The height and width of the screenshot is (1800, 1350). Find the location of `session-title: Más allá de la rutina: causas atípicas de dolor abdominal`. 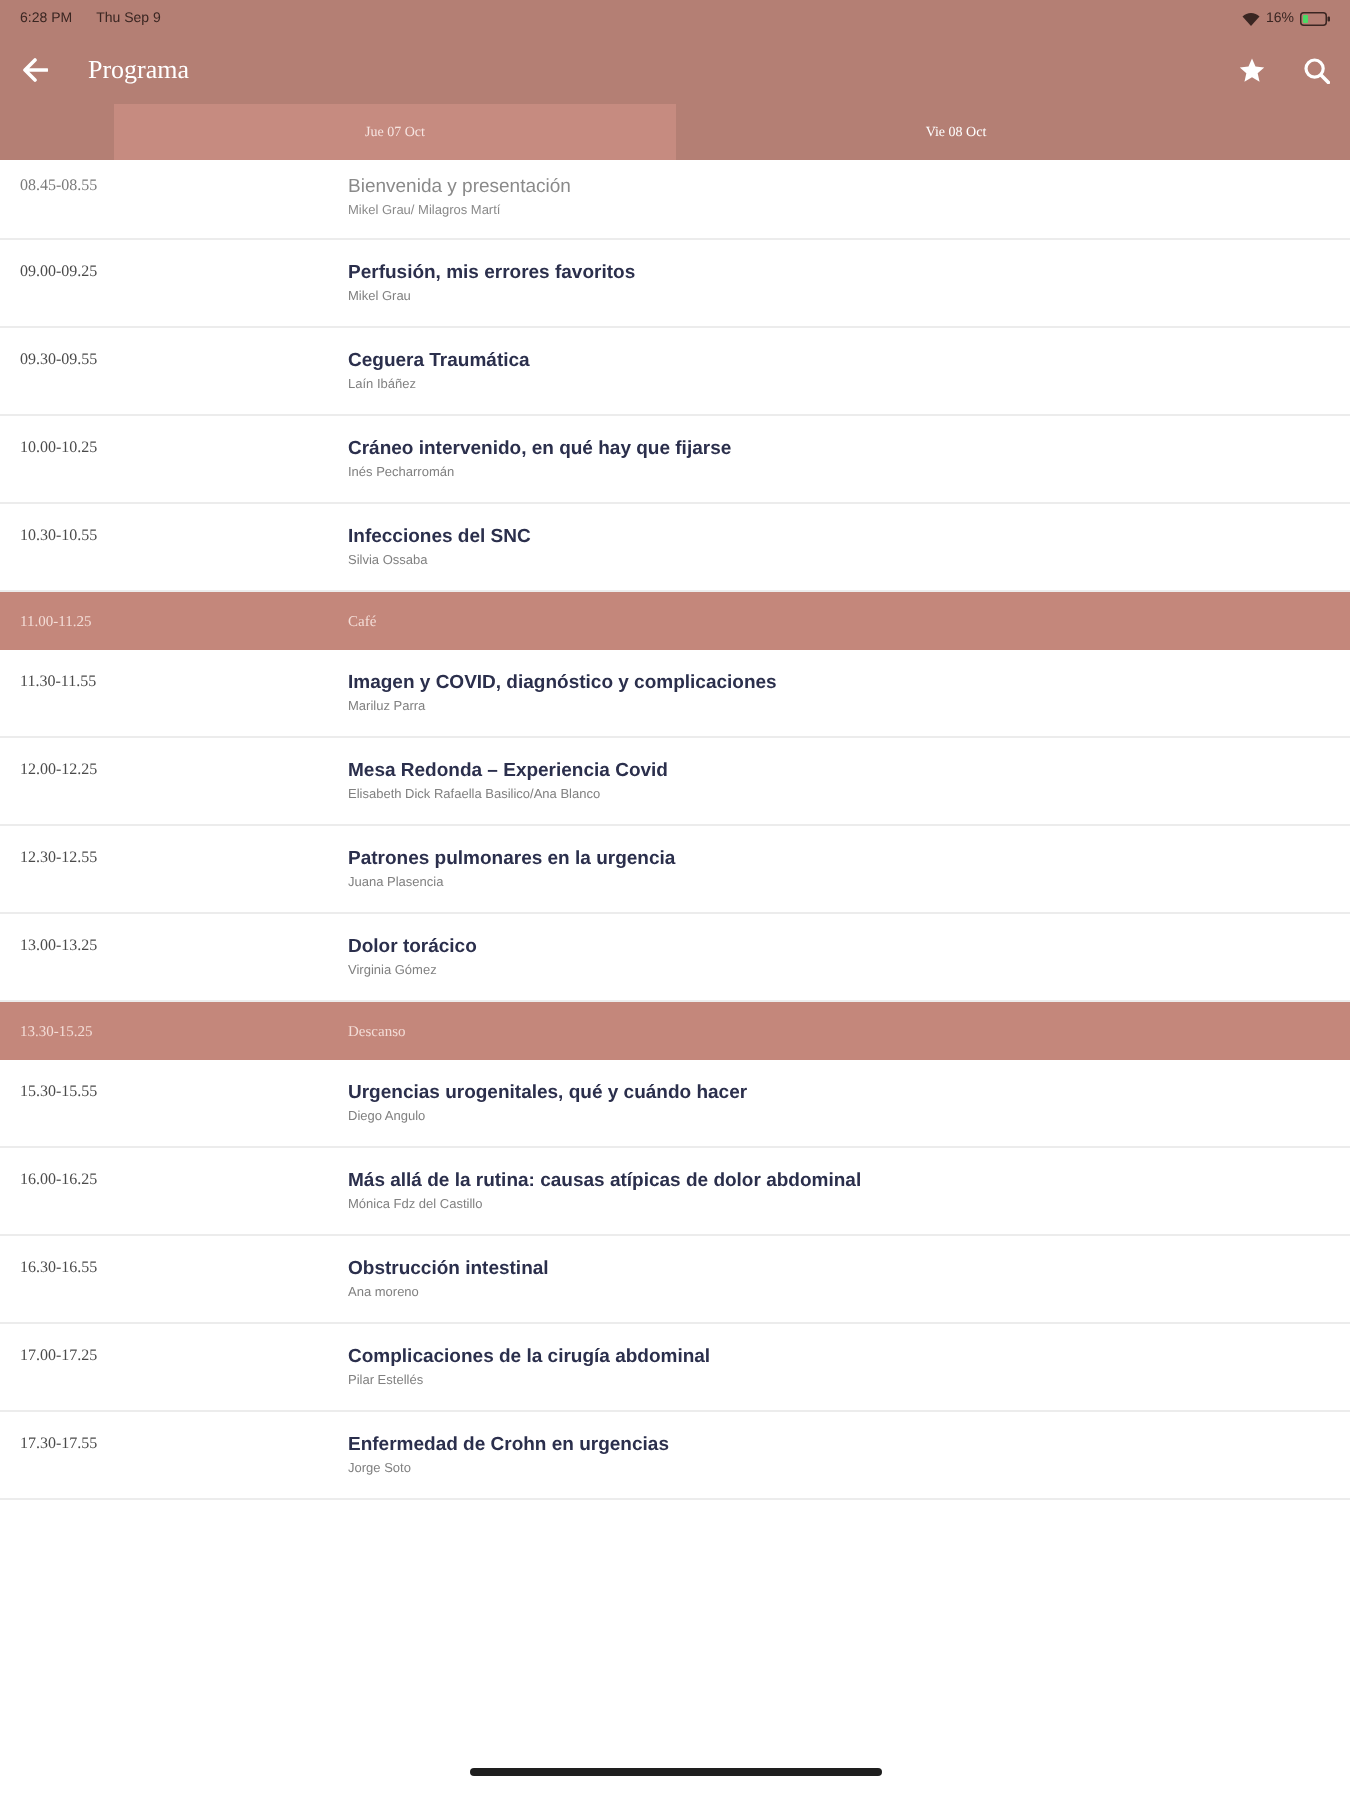

session-title: Más allá de la rutina: causas atípicas de dolor abdominal is located at coordinates (605, 1181).